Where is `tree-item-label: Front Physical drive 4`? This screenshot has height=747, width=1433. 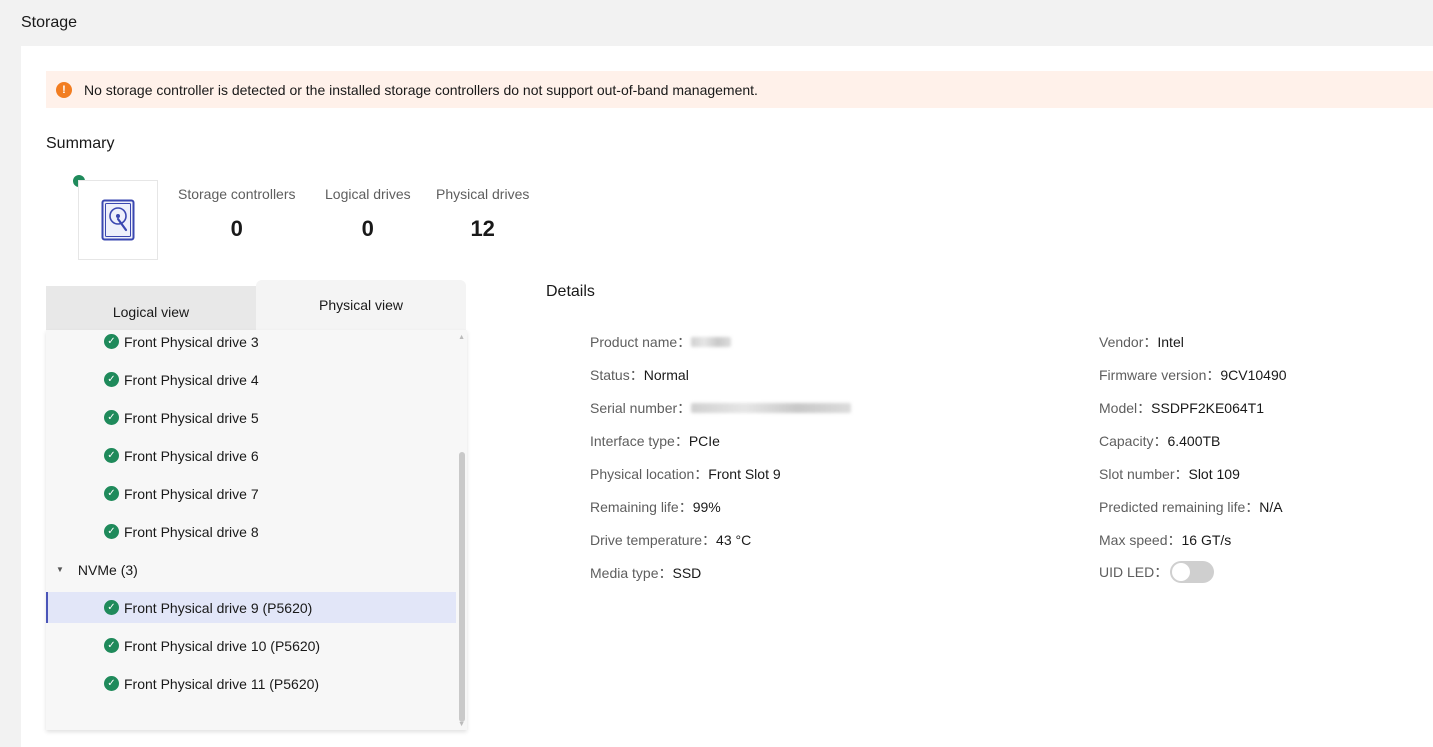 tree-item-label: Front Physical drive 4 is located at coordinates (191, 379).